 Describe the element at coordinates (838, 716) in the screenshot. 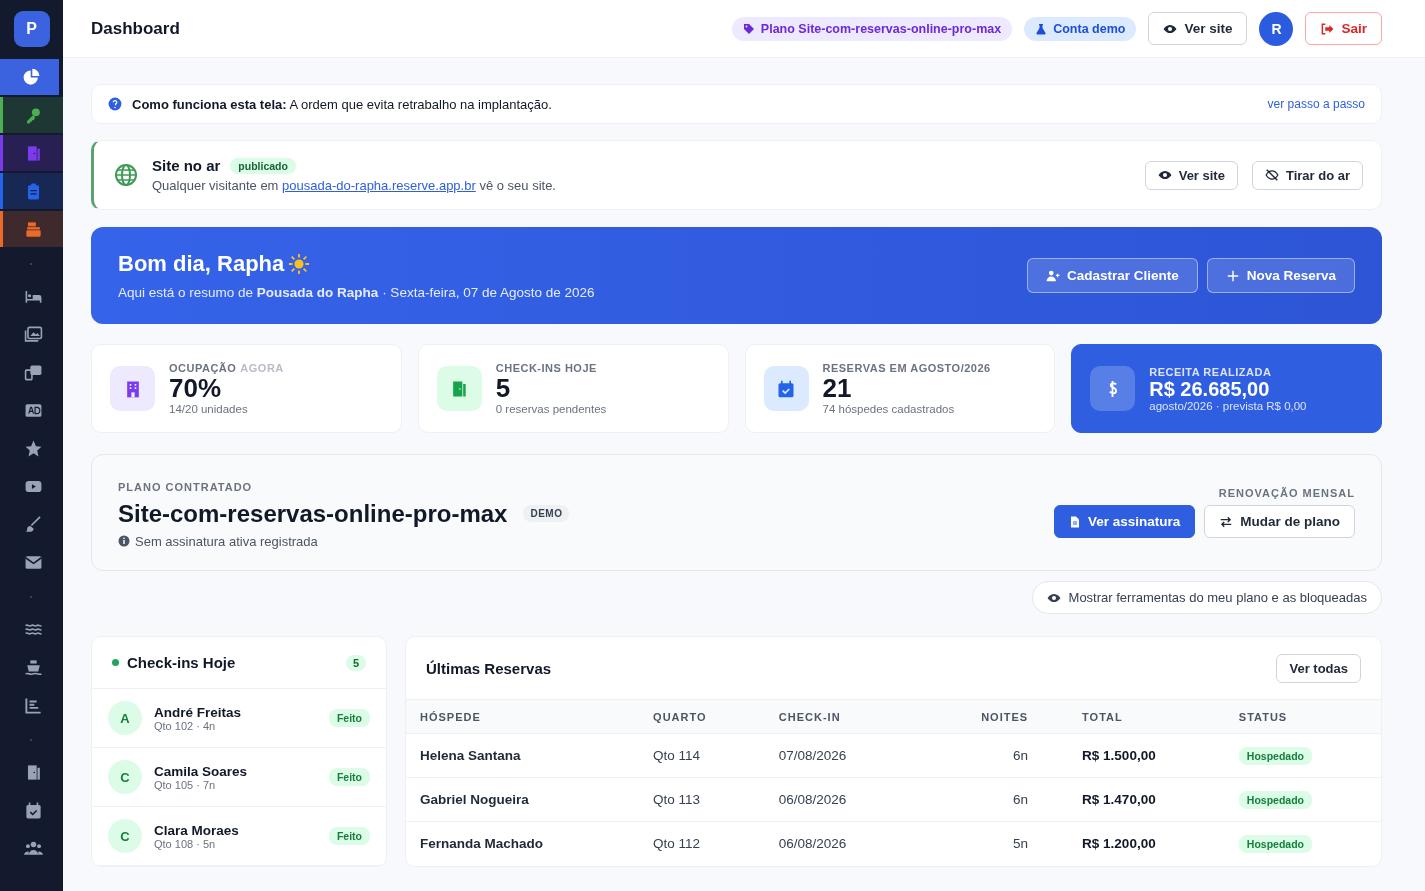

I see `column-header: CHECK-IN` at that location.